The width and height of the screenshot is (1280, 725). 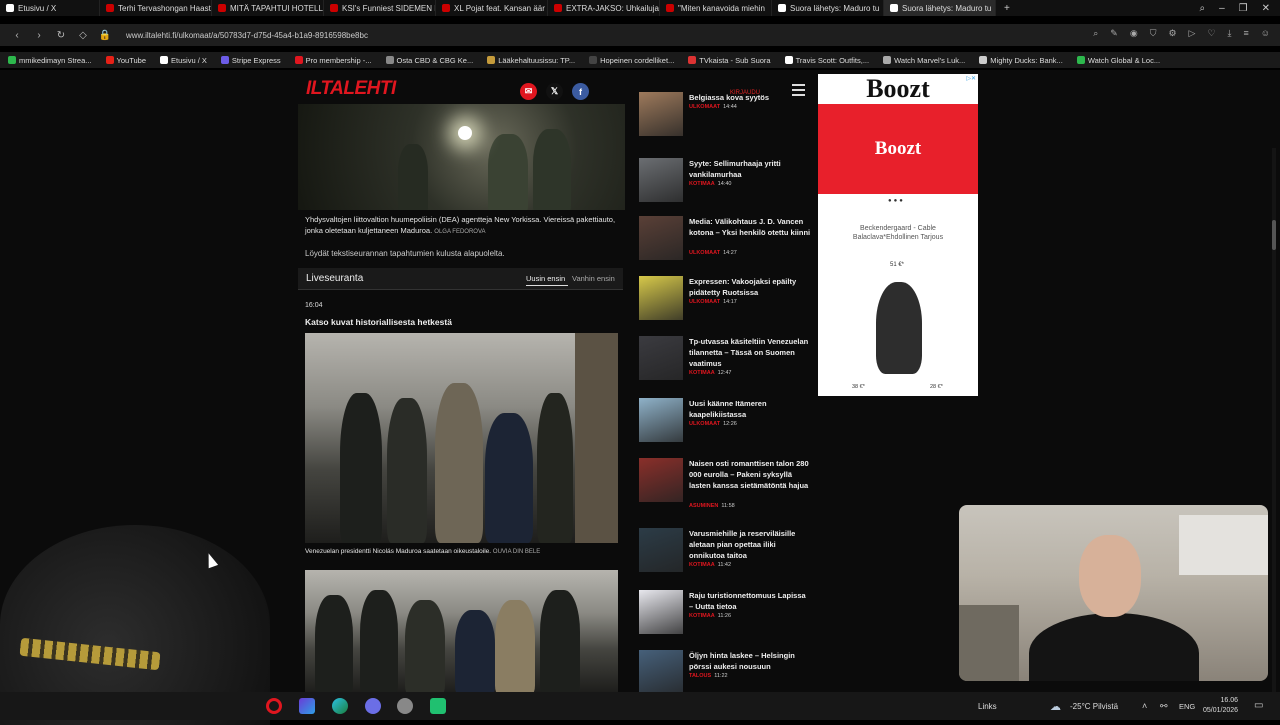 I want to click on facebook-icon: f, so click(x=580, y=91).